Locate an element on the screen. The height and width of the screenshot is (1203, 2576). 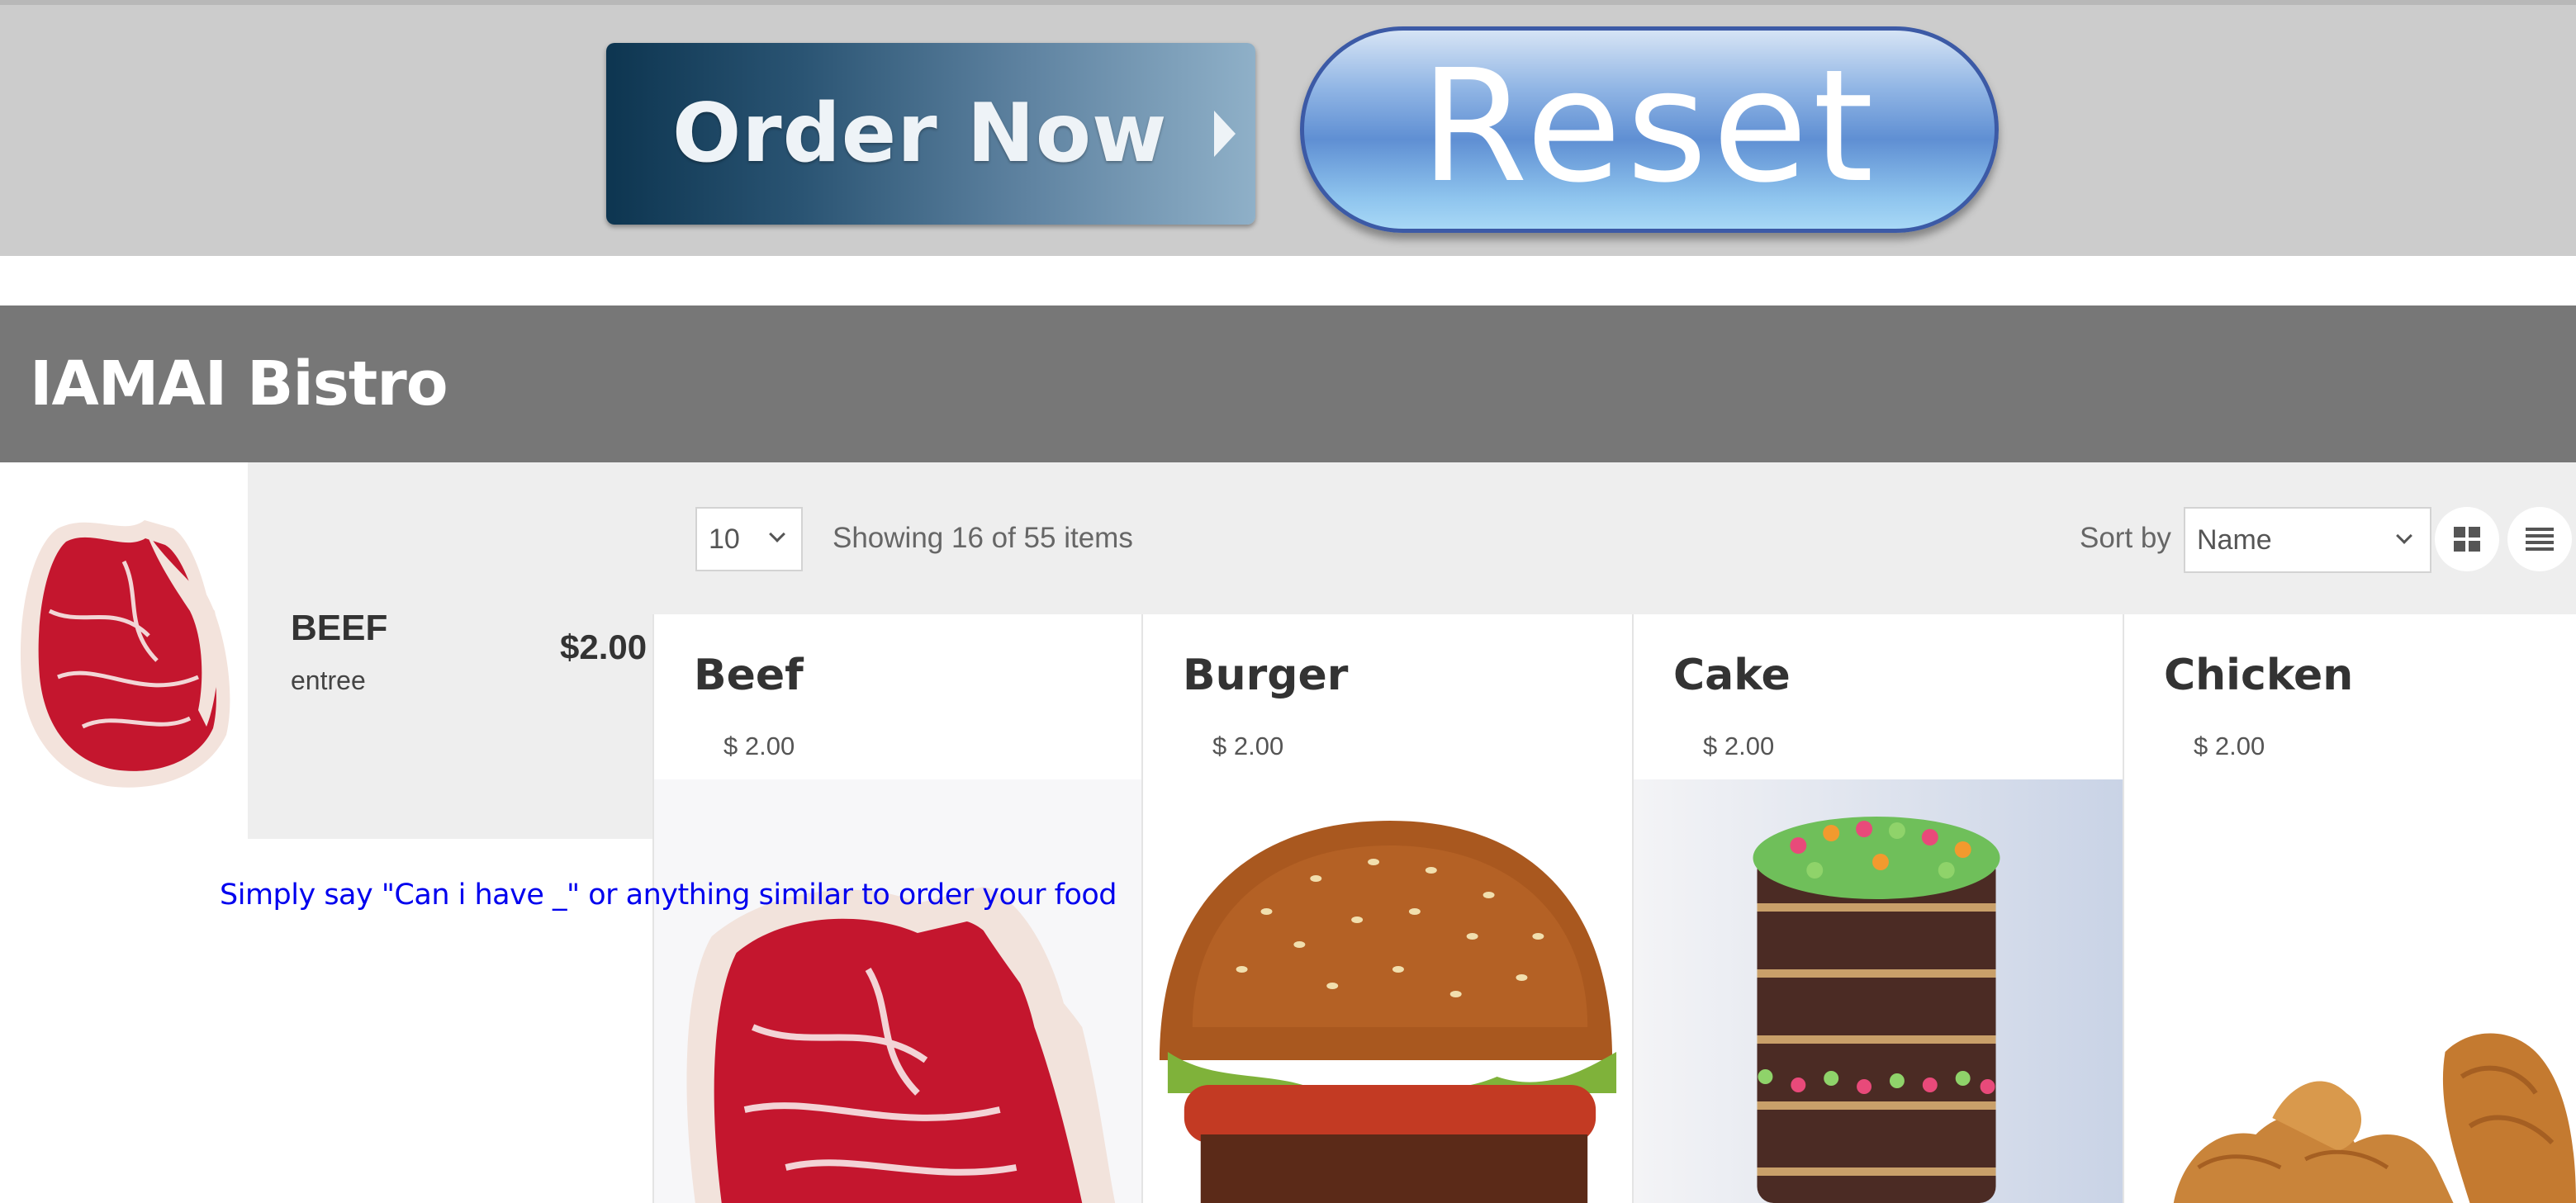
catalog-toolbar: 10 Showing 16 of 55 items Sort by Name is located at coordinates (1614, 538).